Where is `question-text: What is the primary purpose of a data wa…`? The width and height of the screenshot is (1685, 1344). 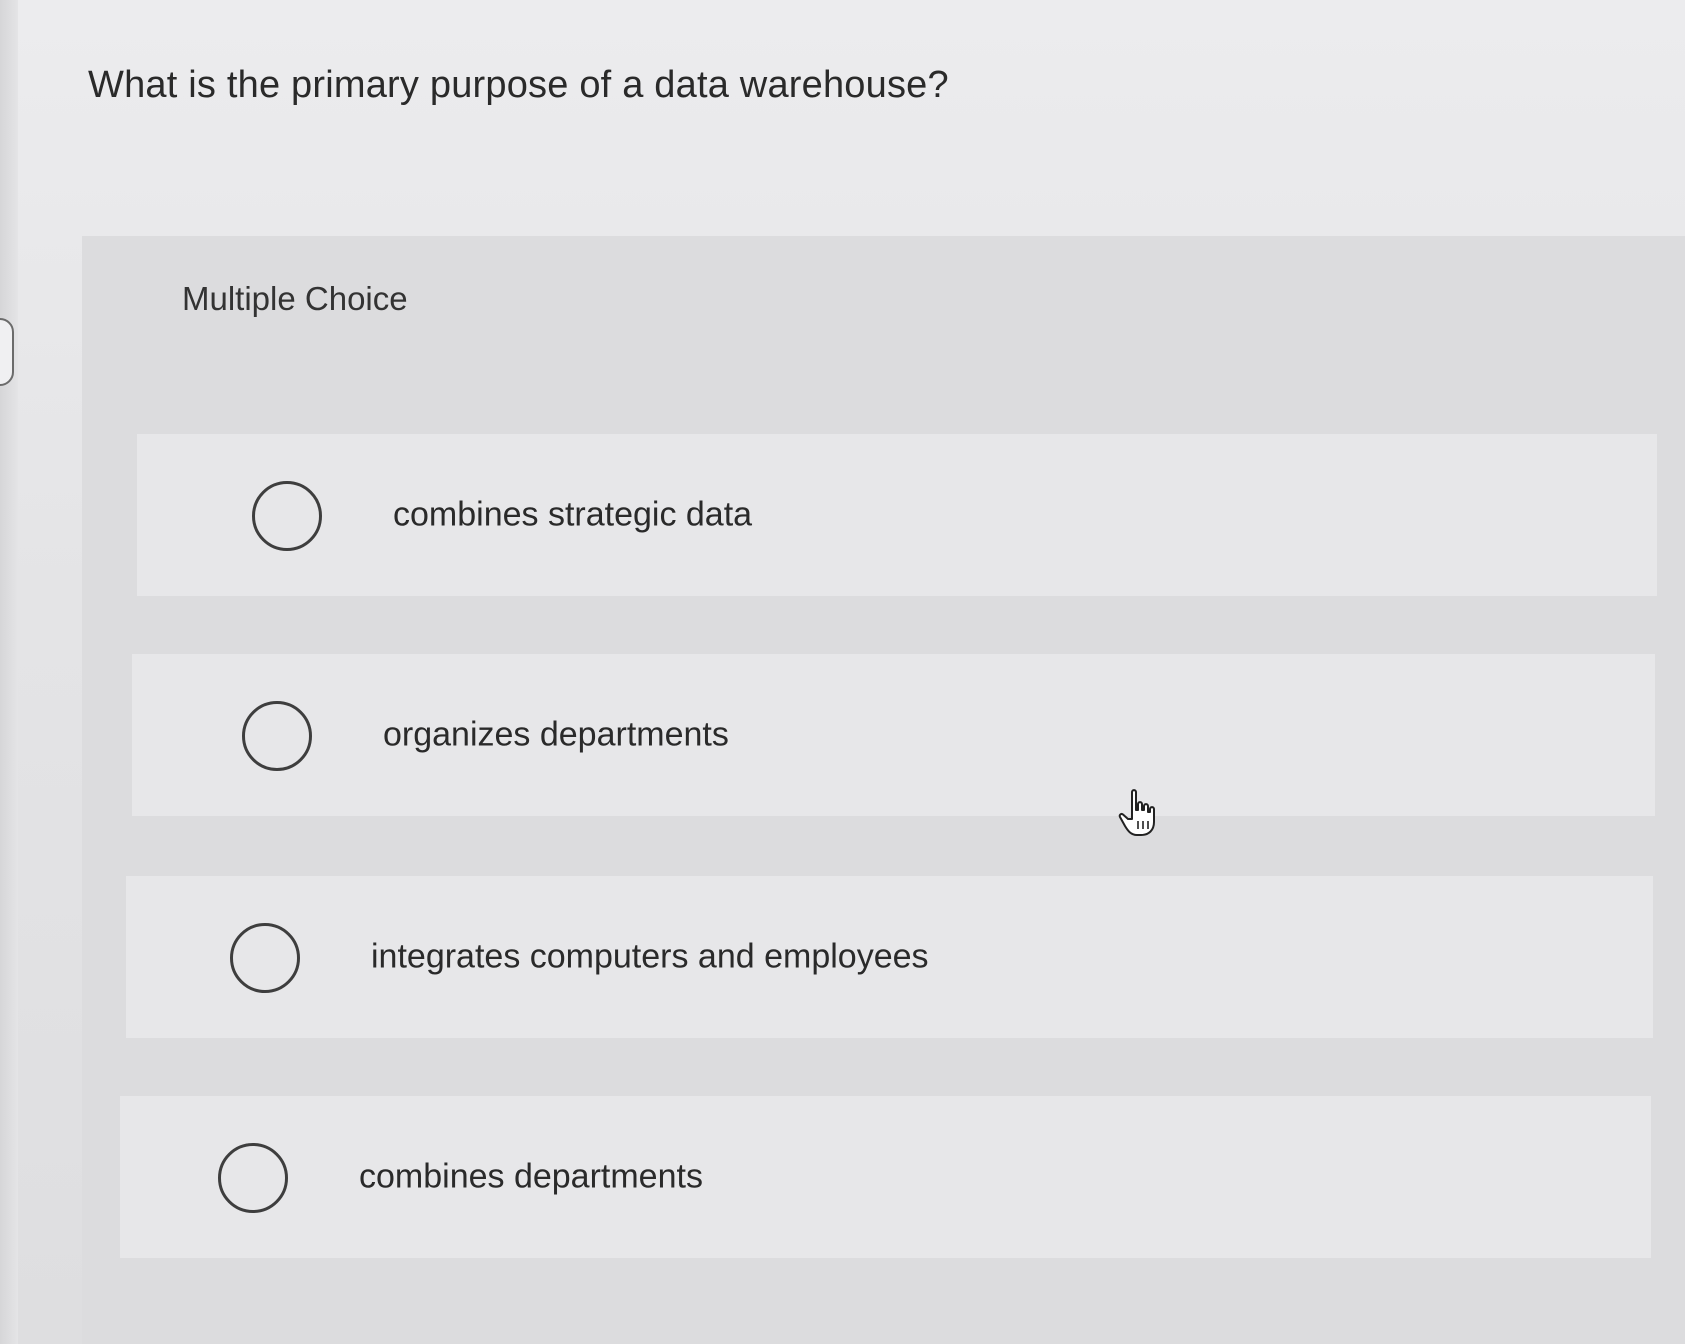 question-text: What is the primary purpose of a data wa… is located at coordinates (518, 85).